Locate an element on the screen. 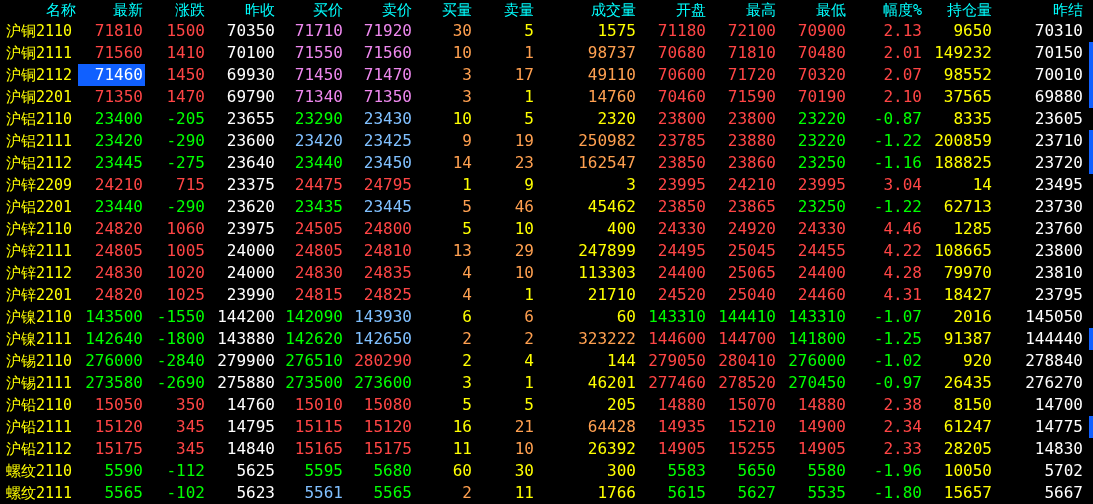 The width and height of the screenshot is (1093, 504). contract-name: 沪锡2110 is located at coordinates (39, 361).